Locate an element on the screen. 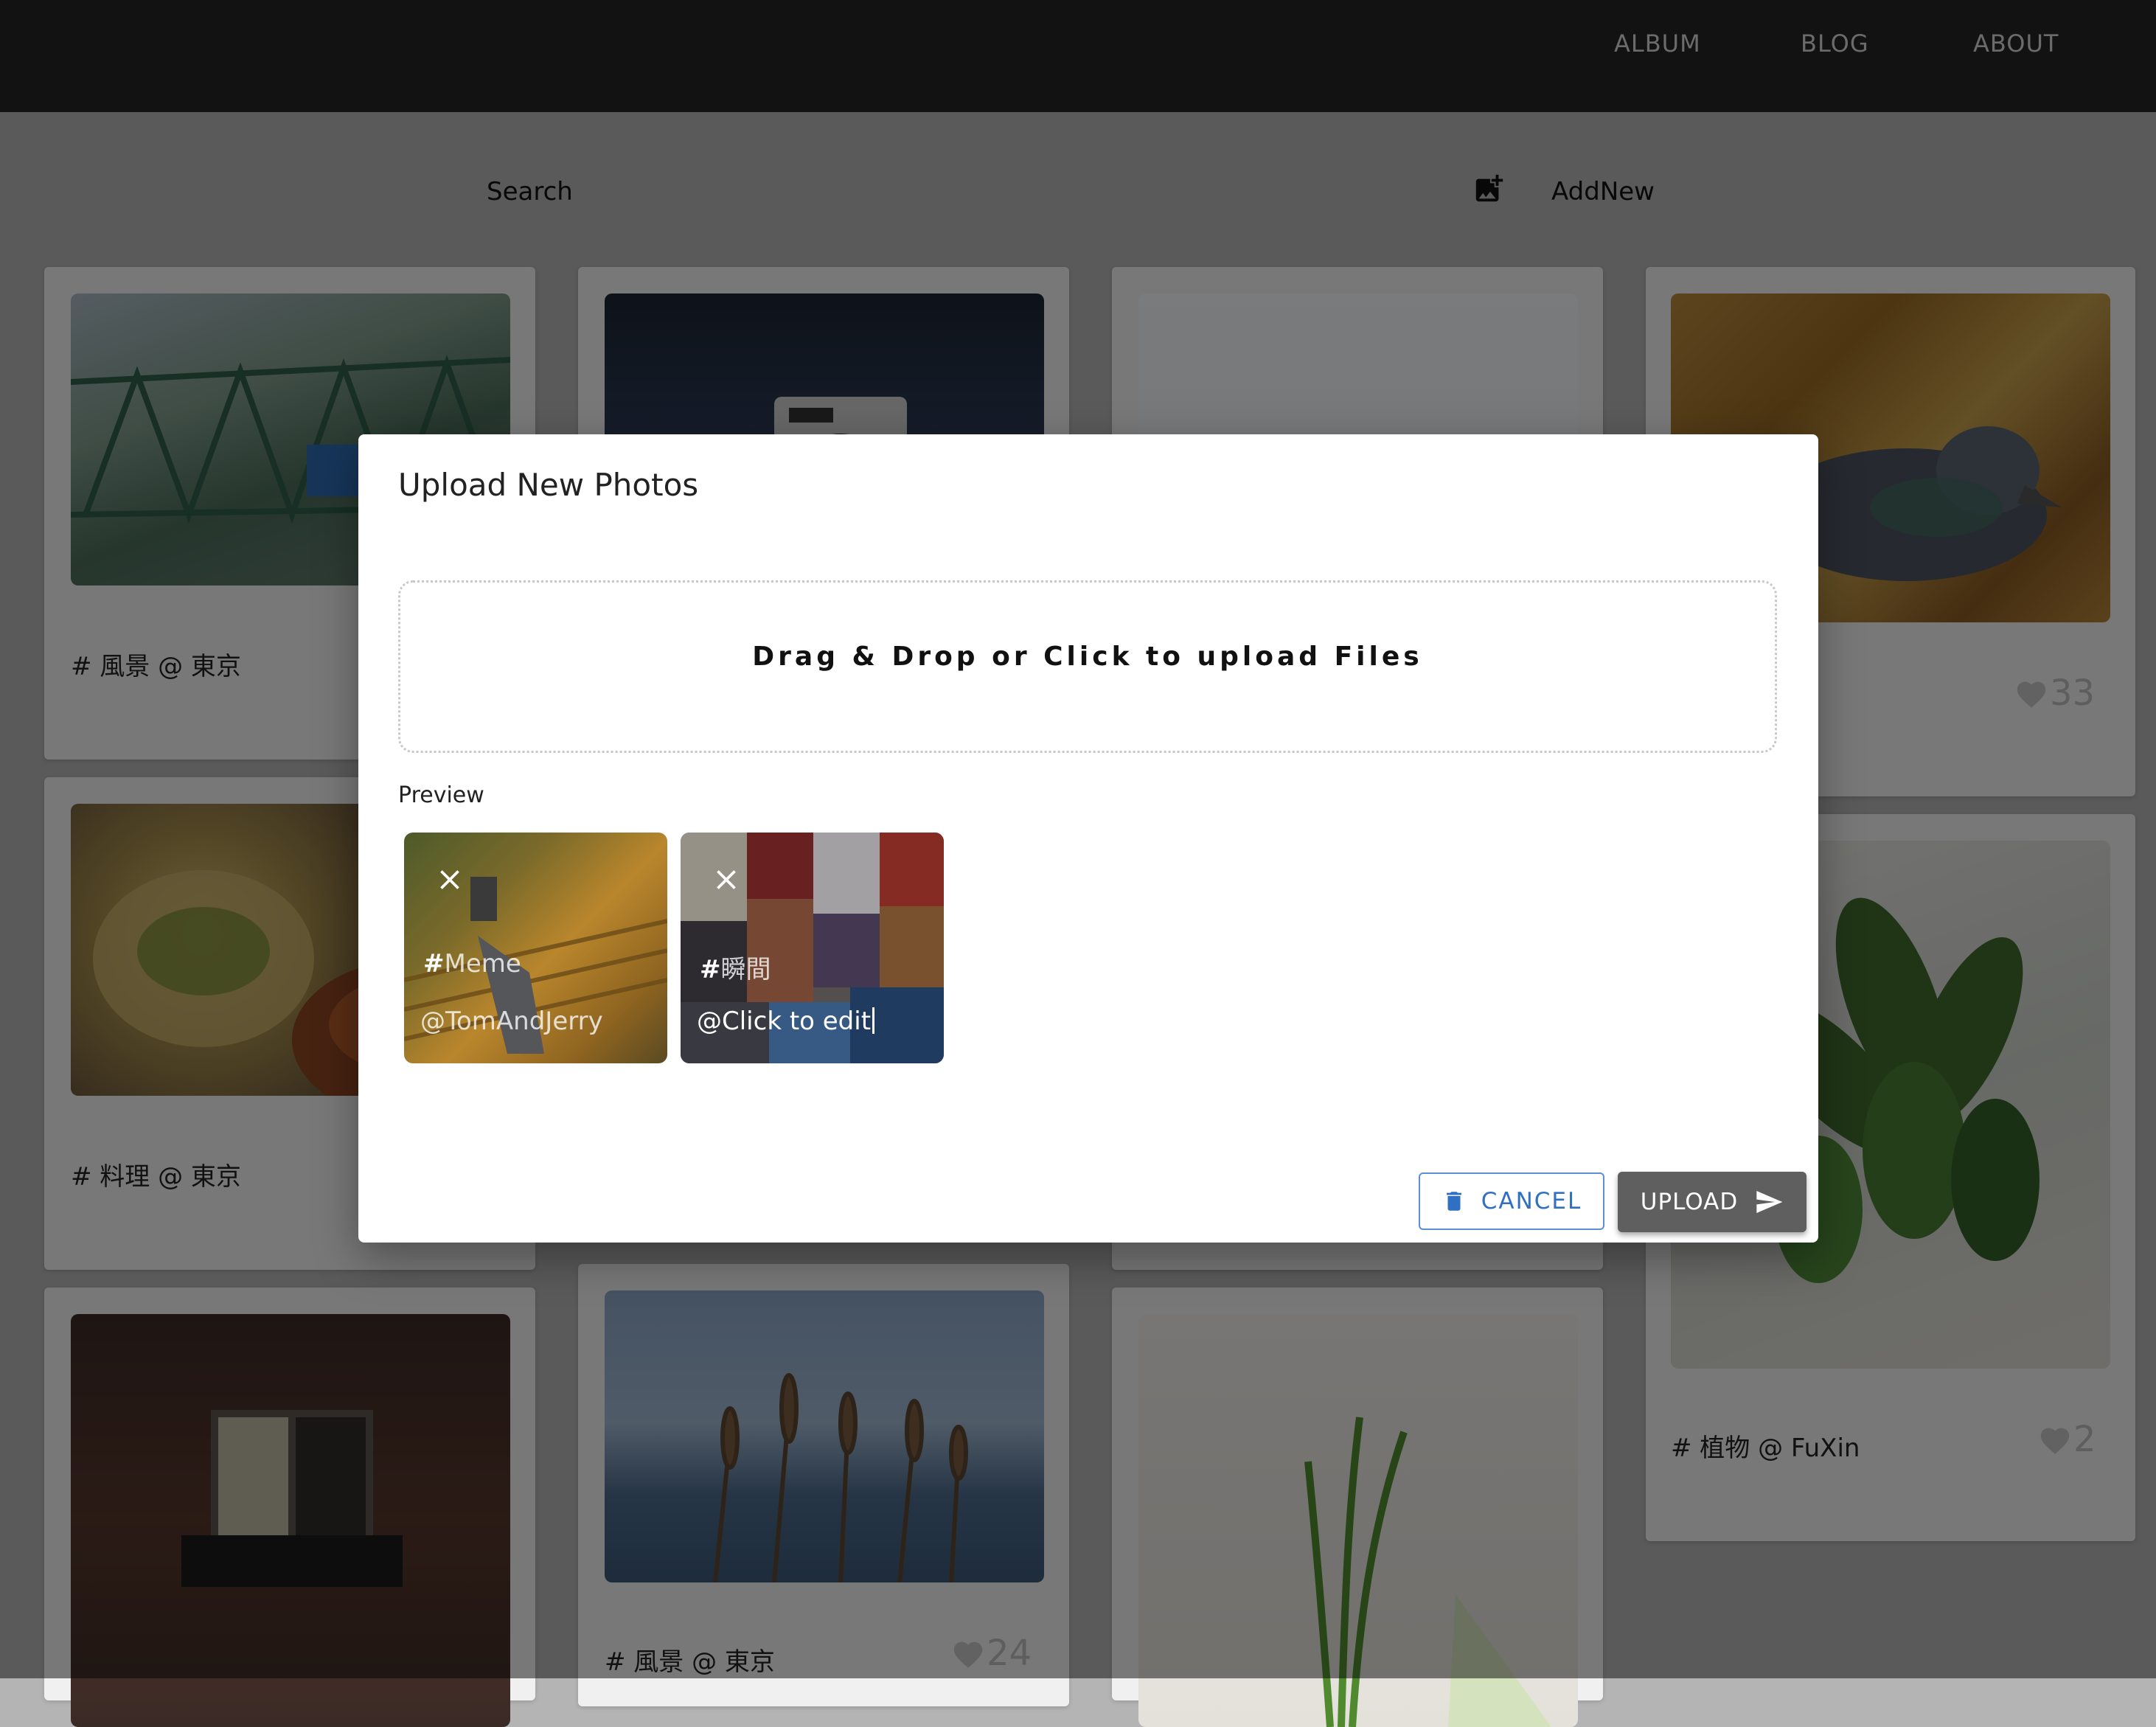 This screenshot has height=1727, width=2156. preview-thumbnail: #瞬間 @Click to edit is located at coordinates (812, 948).